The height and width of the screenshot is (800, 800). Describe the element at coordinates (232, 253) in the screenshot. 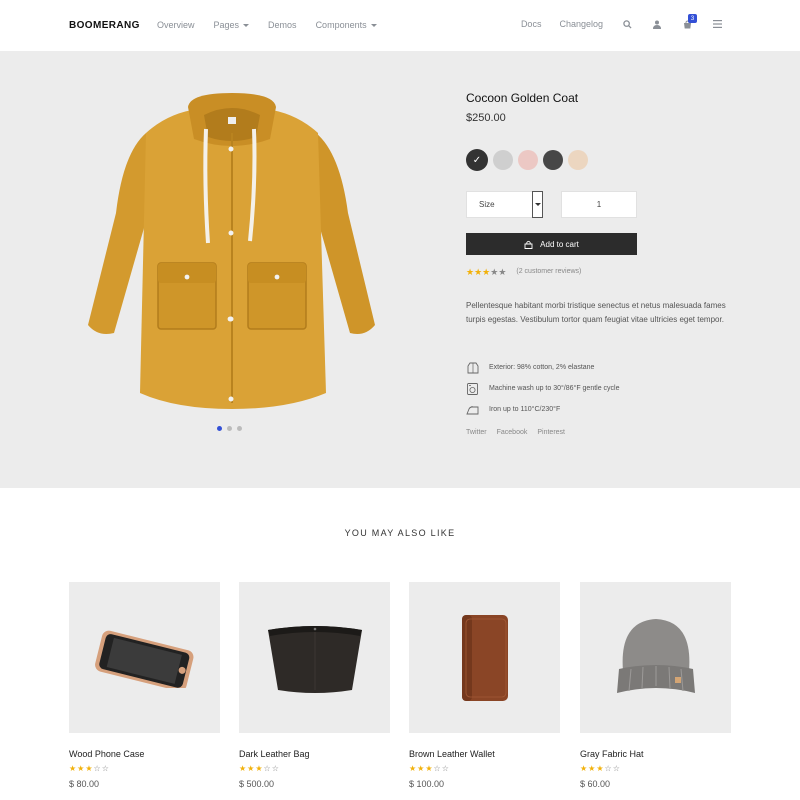

I see `product-image-coat` at that location.